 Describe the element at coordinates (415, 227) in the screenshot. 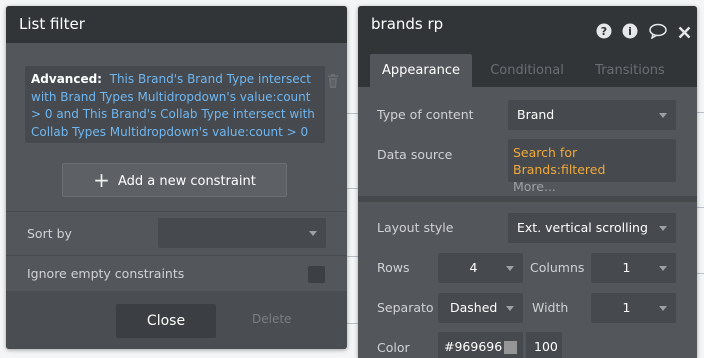

I see `layout-style-label: Layout style` at that location.